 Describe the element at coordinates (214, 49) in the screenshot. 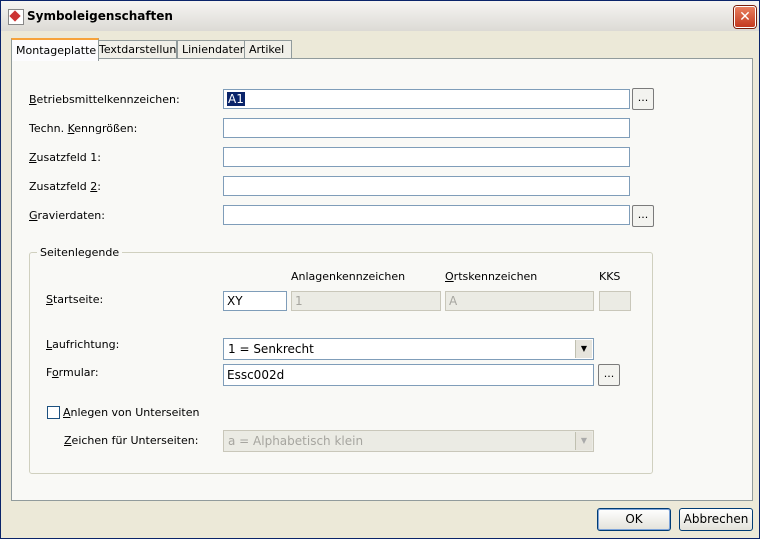

I see `tab-liniendaten: Liniendaten` at that location.